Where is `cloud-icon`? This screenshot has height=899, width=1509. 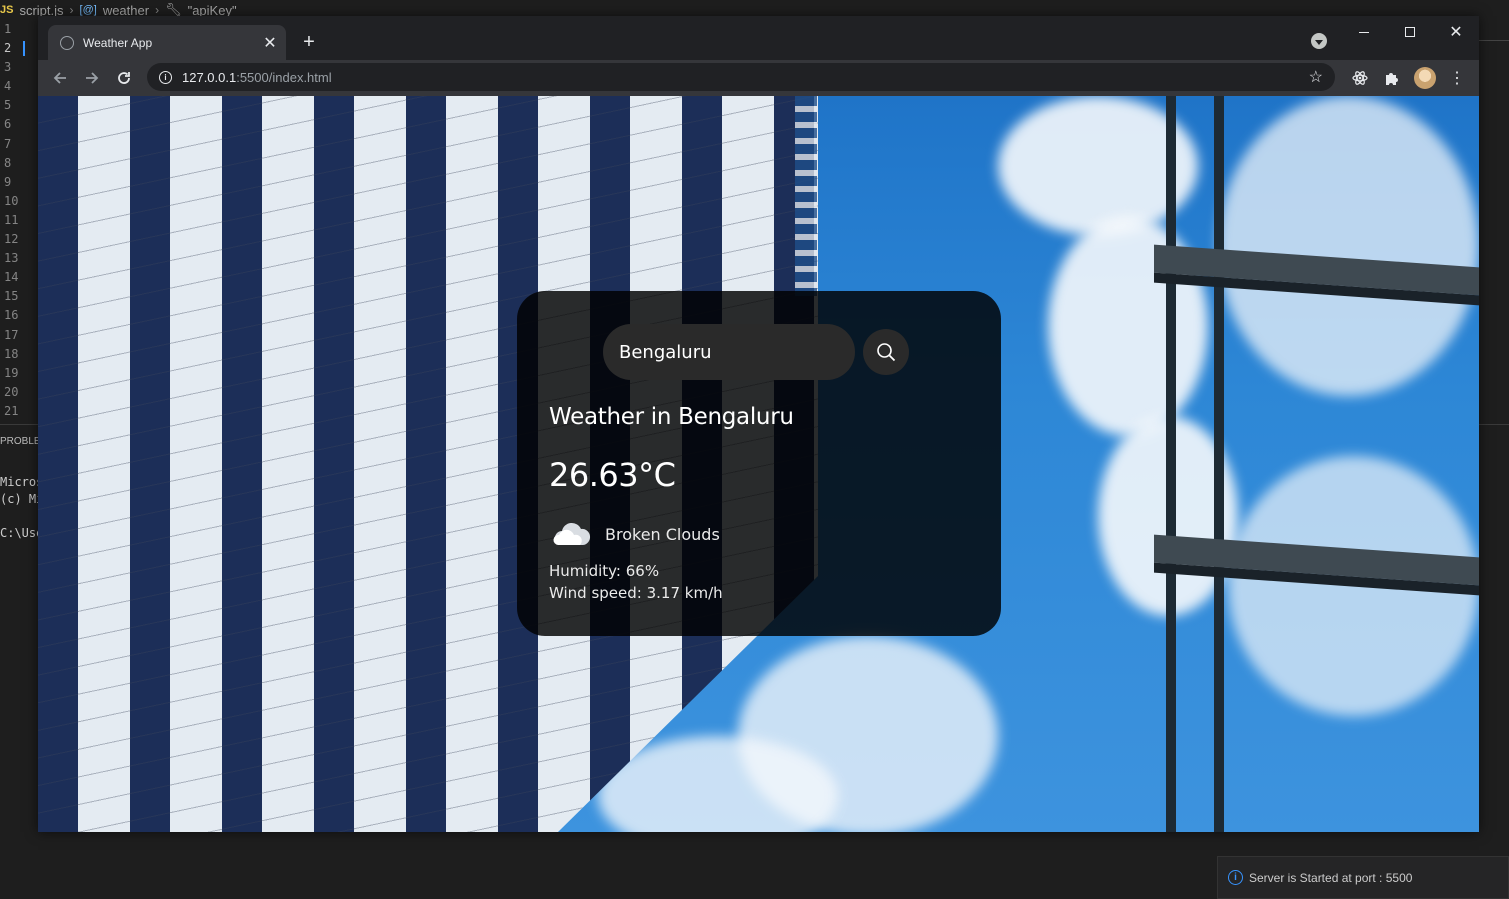
cloud-icon is located at coordinates (572, 533).